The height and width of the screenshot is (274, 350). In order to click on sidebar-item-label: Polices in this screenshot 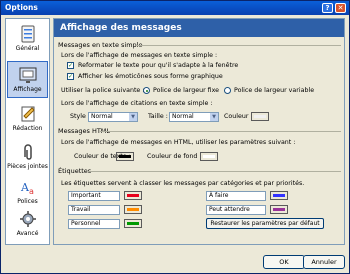, I will do `click(27, 201)`.